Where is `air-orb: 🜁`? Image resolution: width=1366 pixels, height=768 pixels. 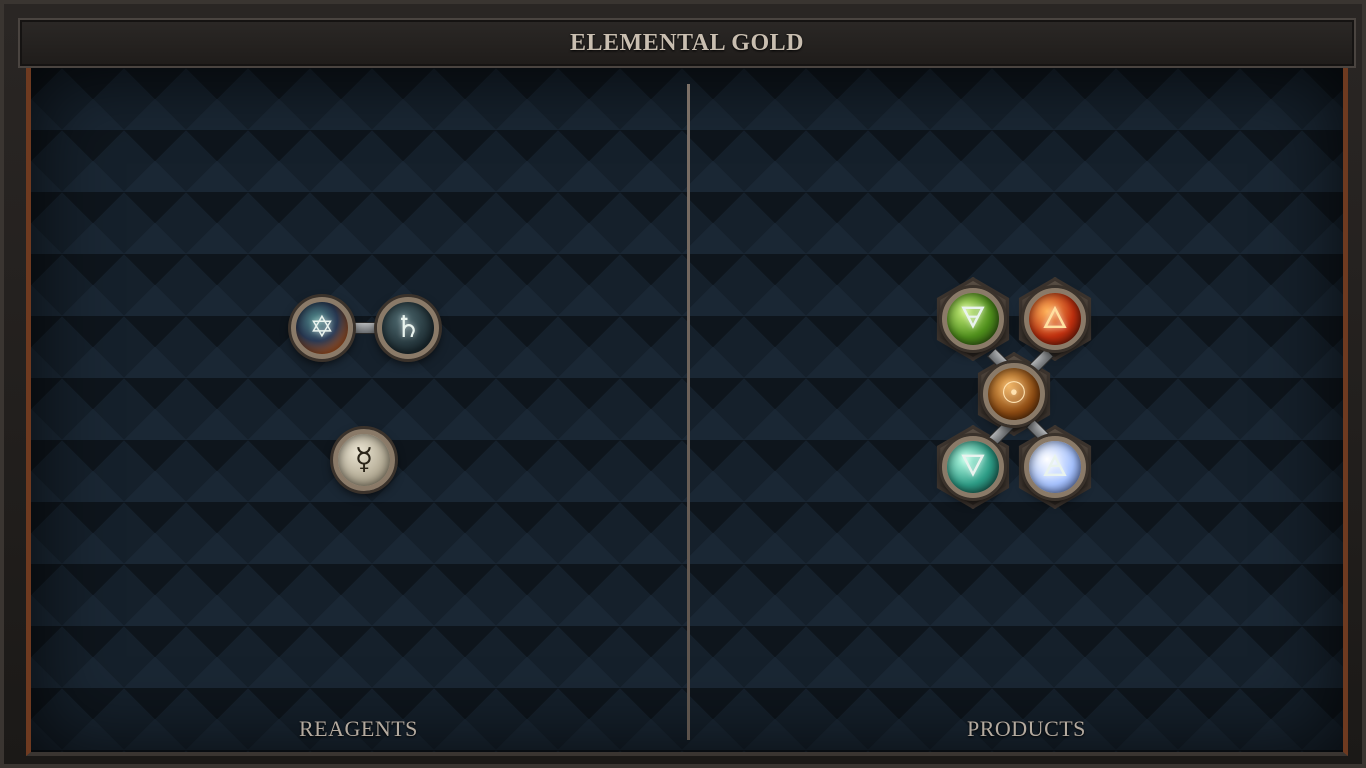
air-orb: 🜁 is located at coordinates (1055, 467).